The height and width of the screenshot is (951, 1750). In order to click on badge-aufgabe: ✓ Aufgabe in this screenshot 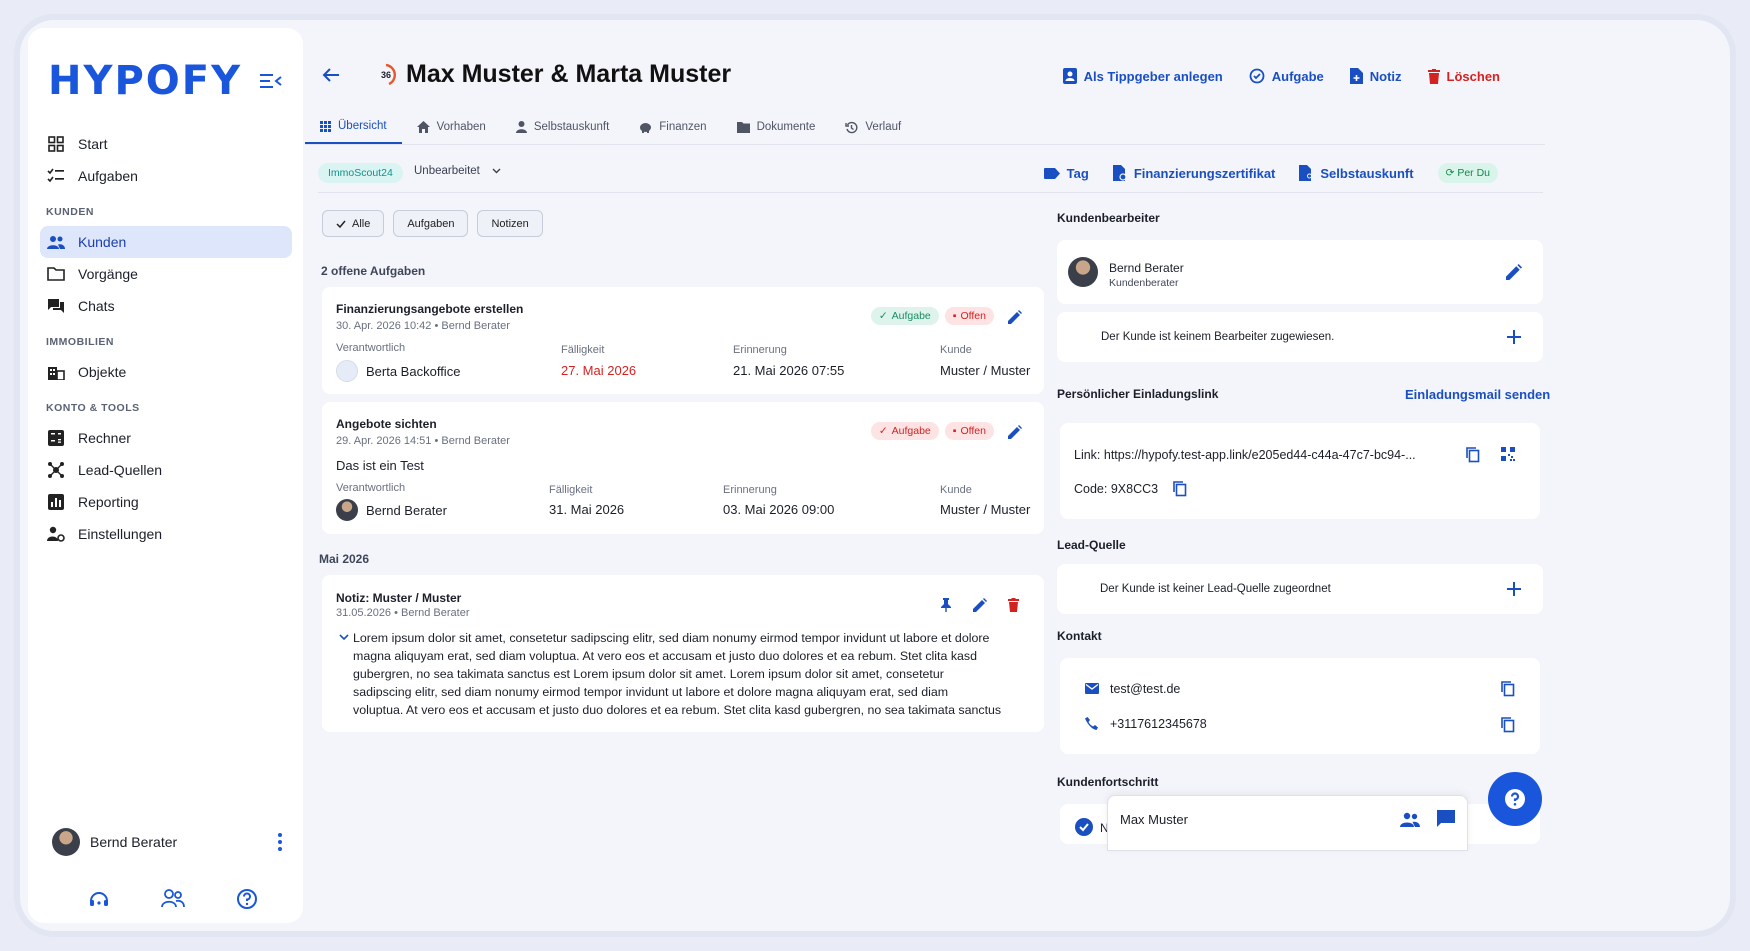, I will do `click(904, 316)`.